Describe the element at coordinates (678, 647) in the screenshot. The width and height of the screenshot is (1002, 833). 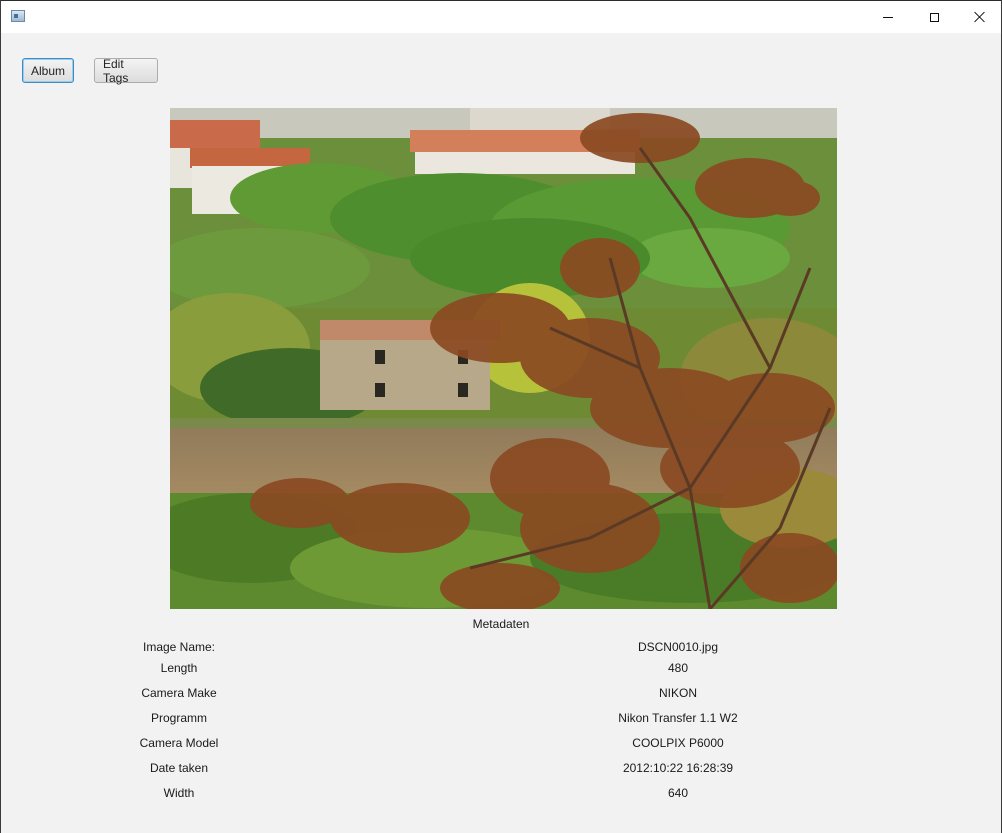
I see `metadata-value: DSCN0010.jpg` at that location.